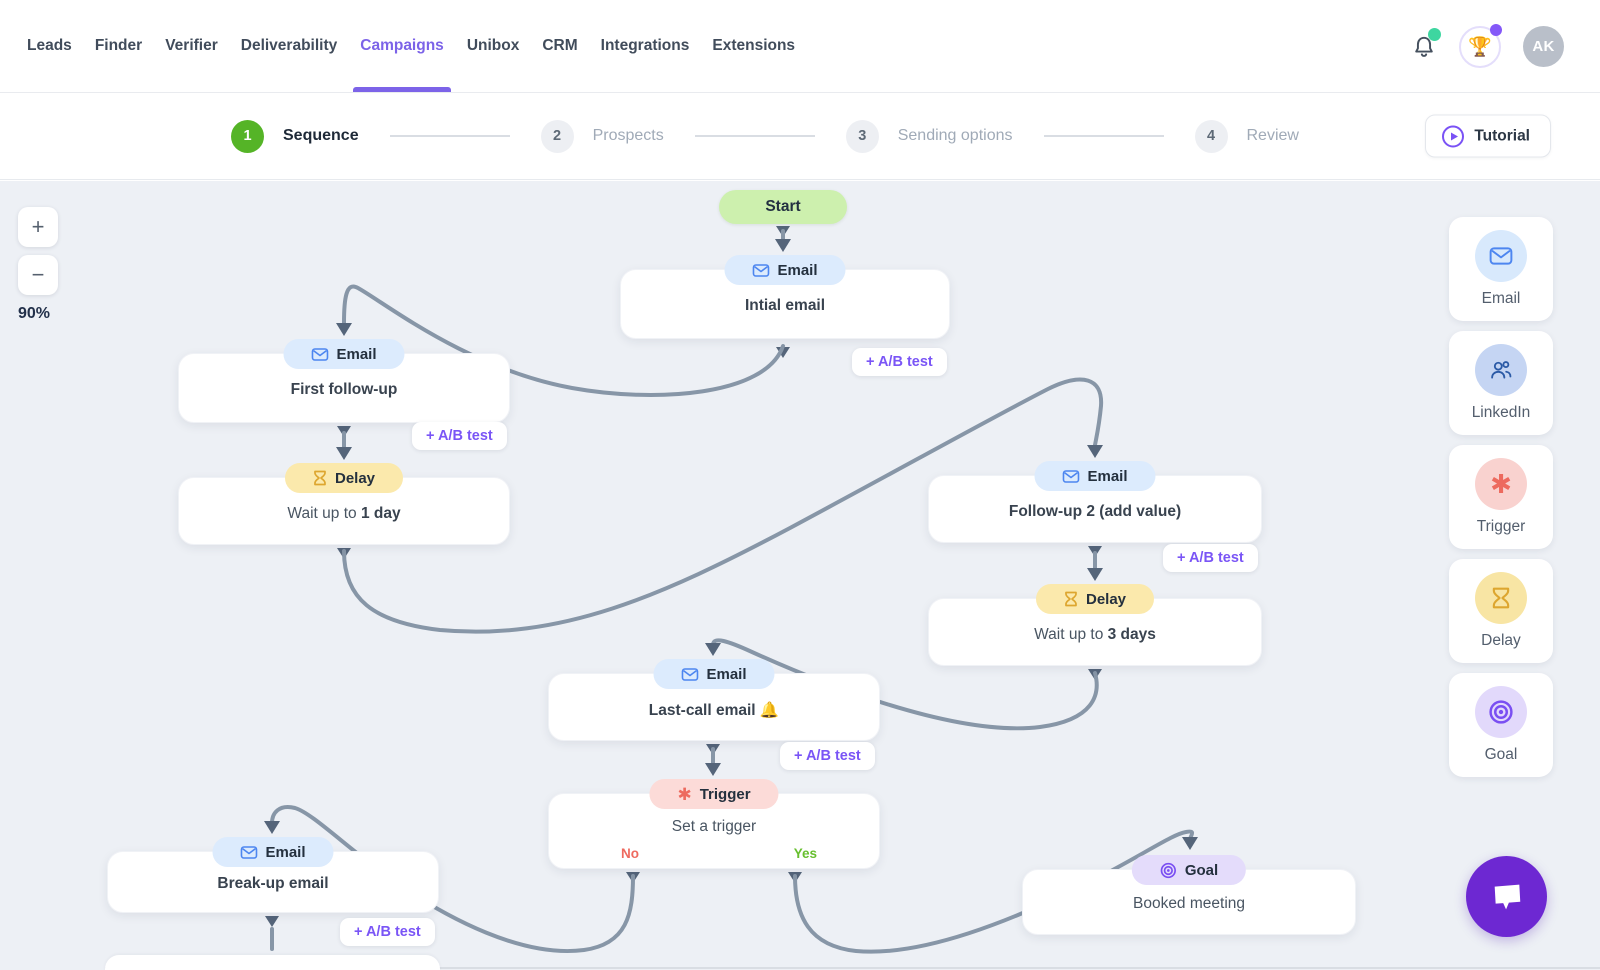 This screenshot has width=1600, height=970. I want to click on chat-widget-button, so click(1506, 896).